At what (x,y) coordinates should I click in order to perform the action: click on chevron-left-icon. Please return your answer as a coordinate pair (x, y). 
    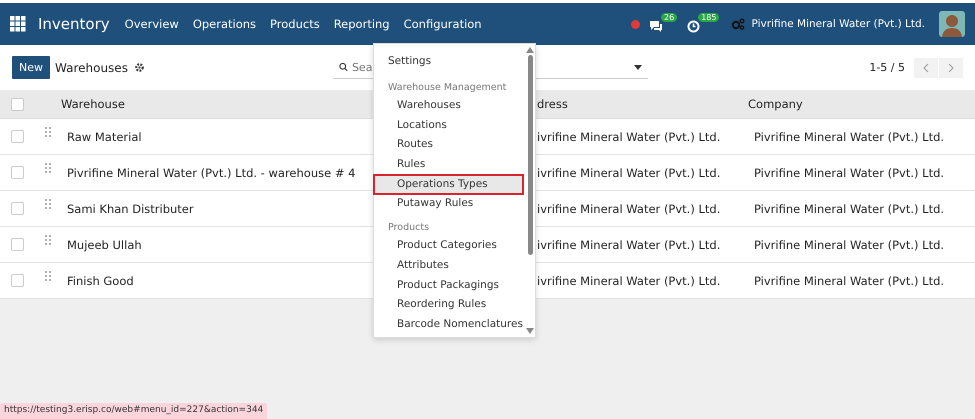
    Looking at the image, I should click on (926, 67).